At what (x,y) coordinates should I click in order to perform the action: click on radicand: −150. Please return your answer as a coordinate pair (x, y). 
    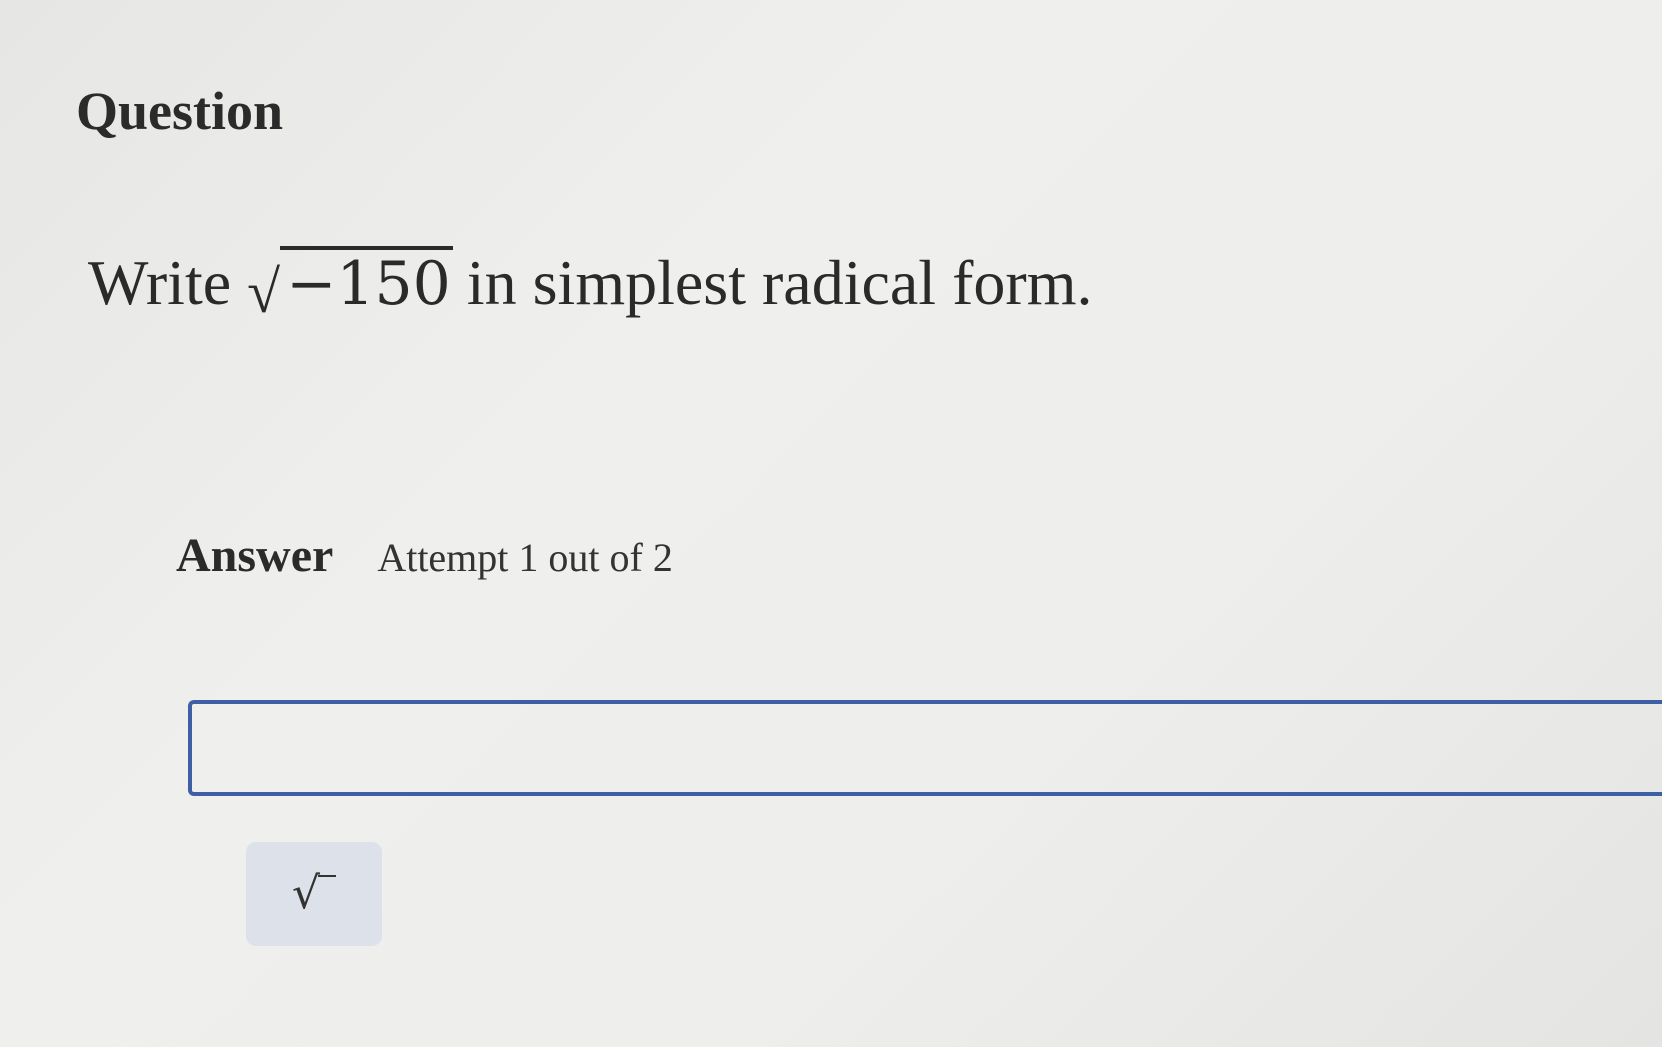
    Looking at the image, I should click on (366, 280).